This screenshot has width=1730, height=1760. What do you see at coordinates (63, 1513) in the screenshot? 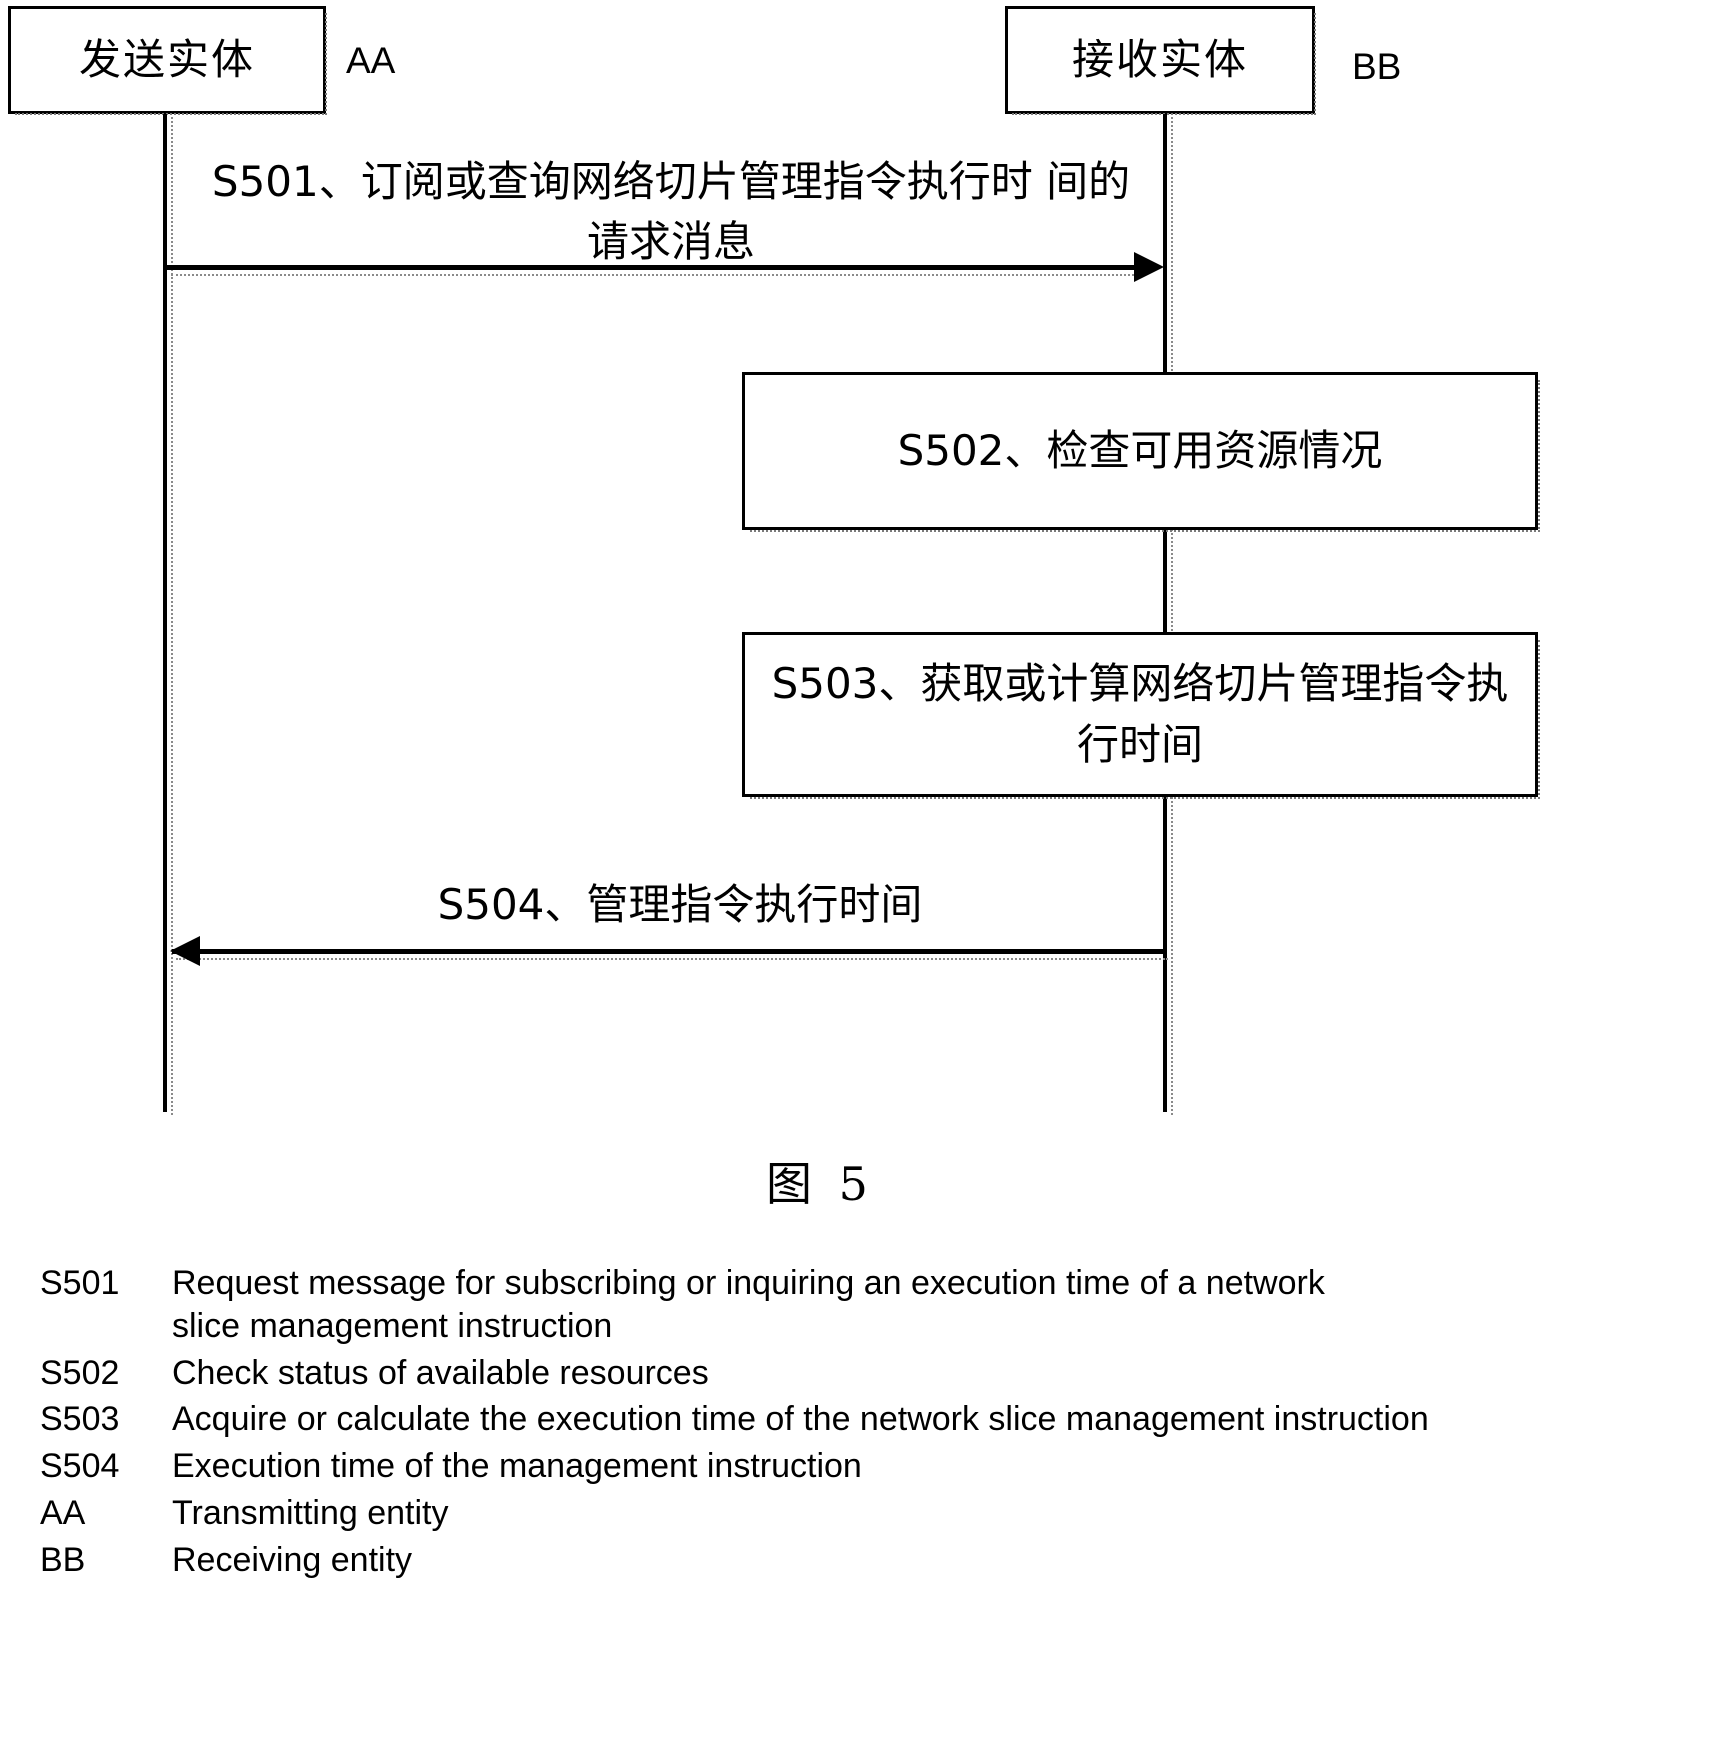
I see `legend-key: AA` at bounding box center [63, 1513].